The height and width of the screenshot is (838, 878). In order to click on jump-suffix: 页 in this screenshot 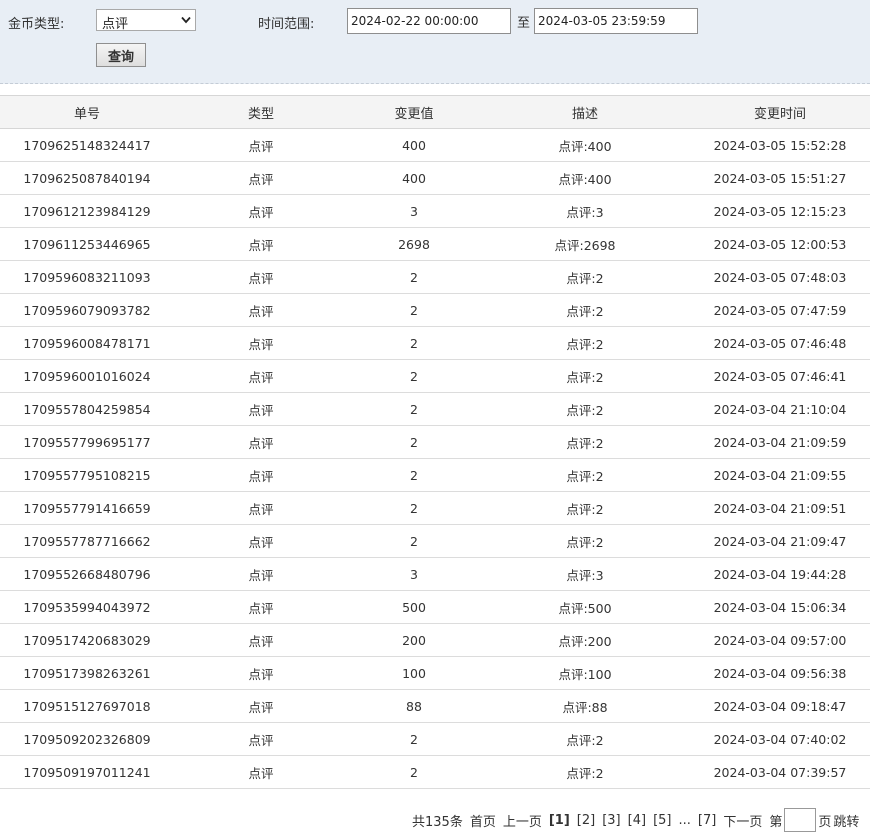, I will do `click(825, 822)`.